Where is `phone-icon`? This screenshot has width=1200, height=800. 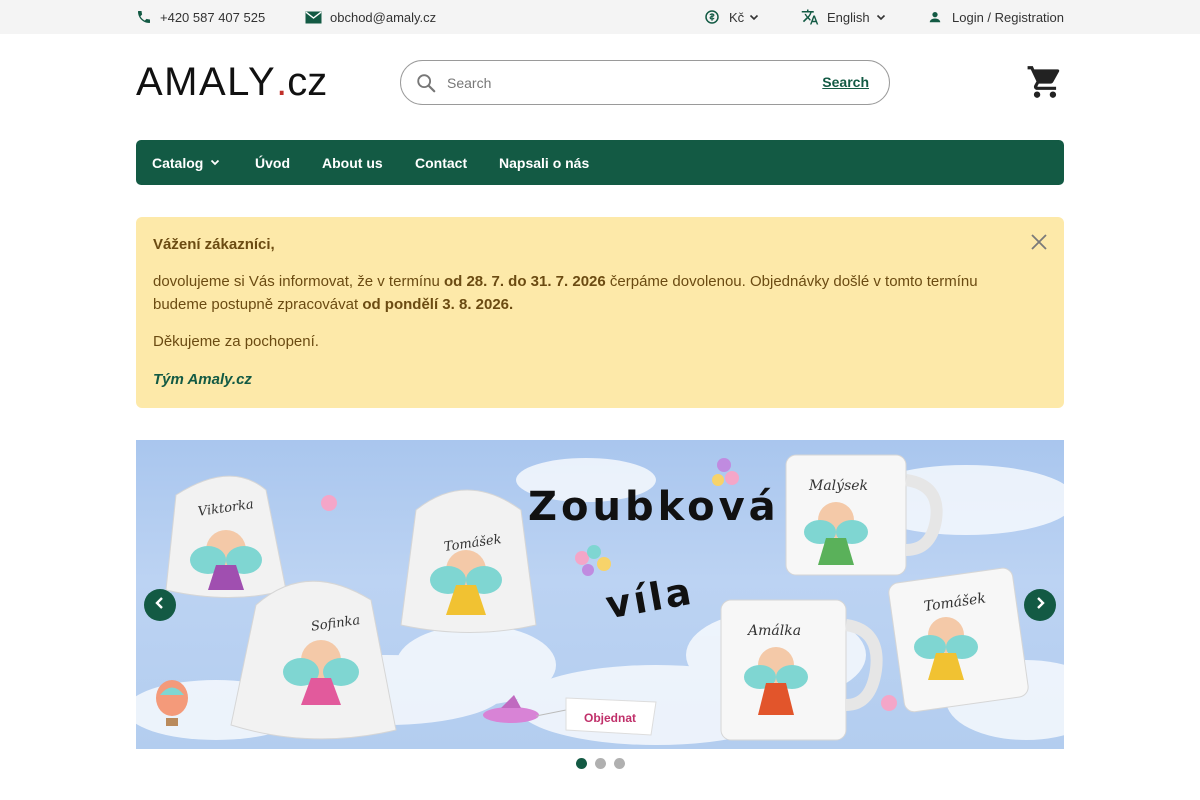 phone-icon is located at coordinates (144, 17).